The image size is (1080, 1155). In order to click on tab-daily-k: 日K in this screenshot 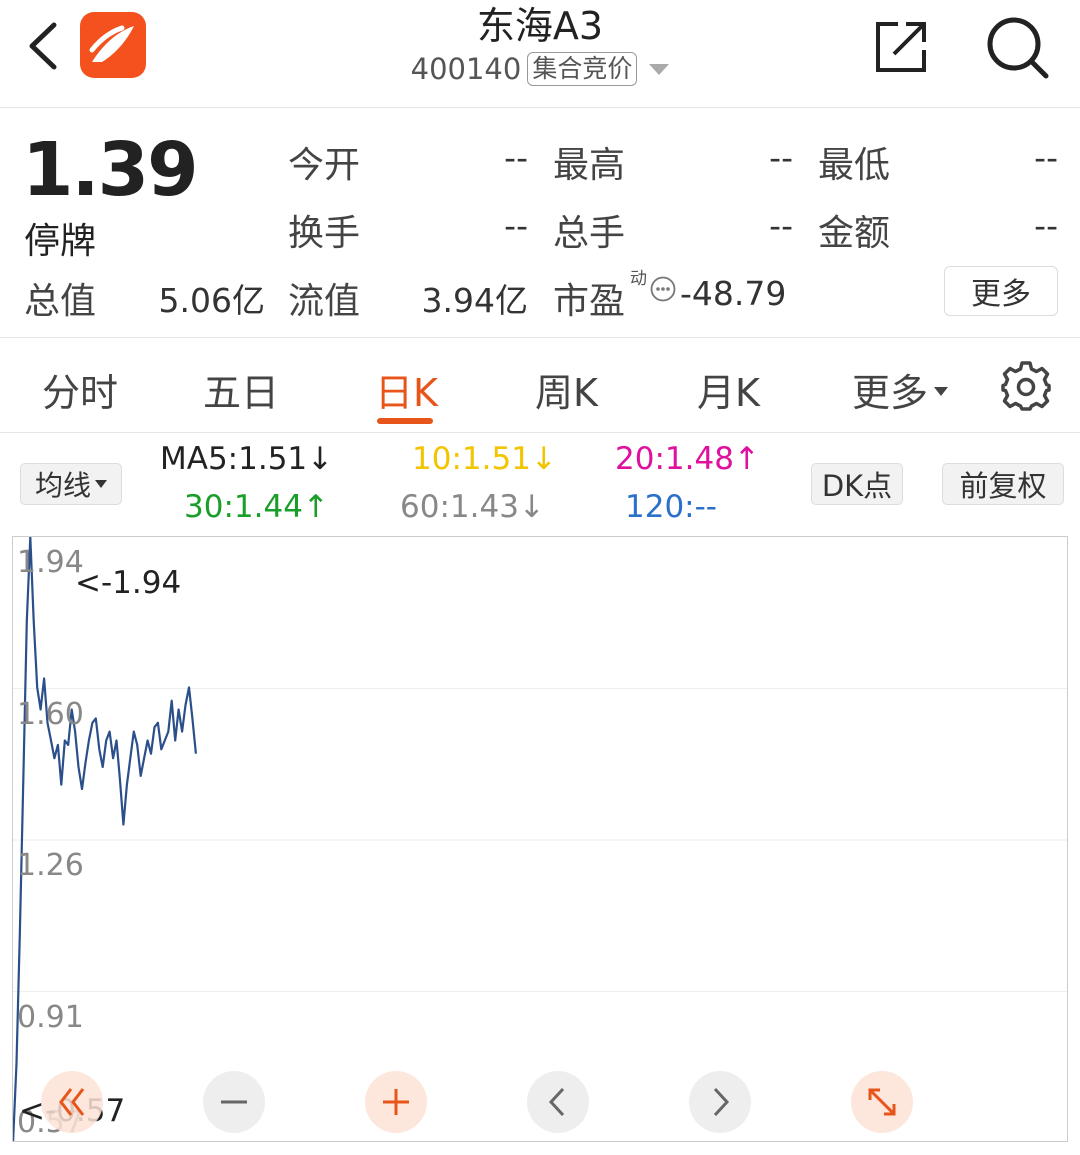, I will do `click(406, 389)`.